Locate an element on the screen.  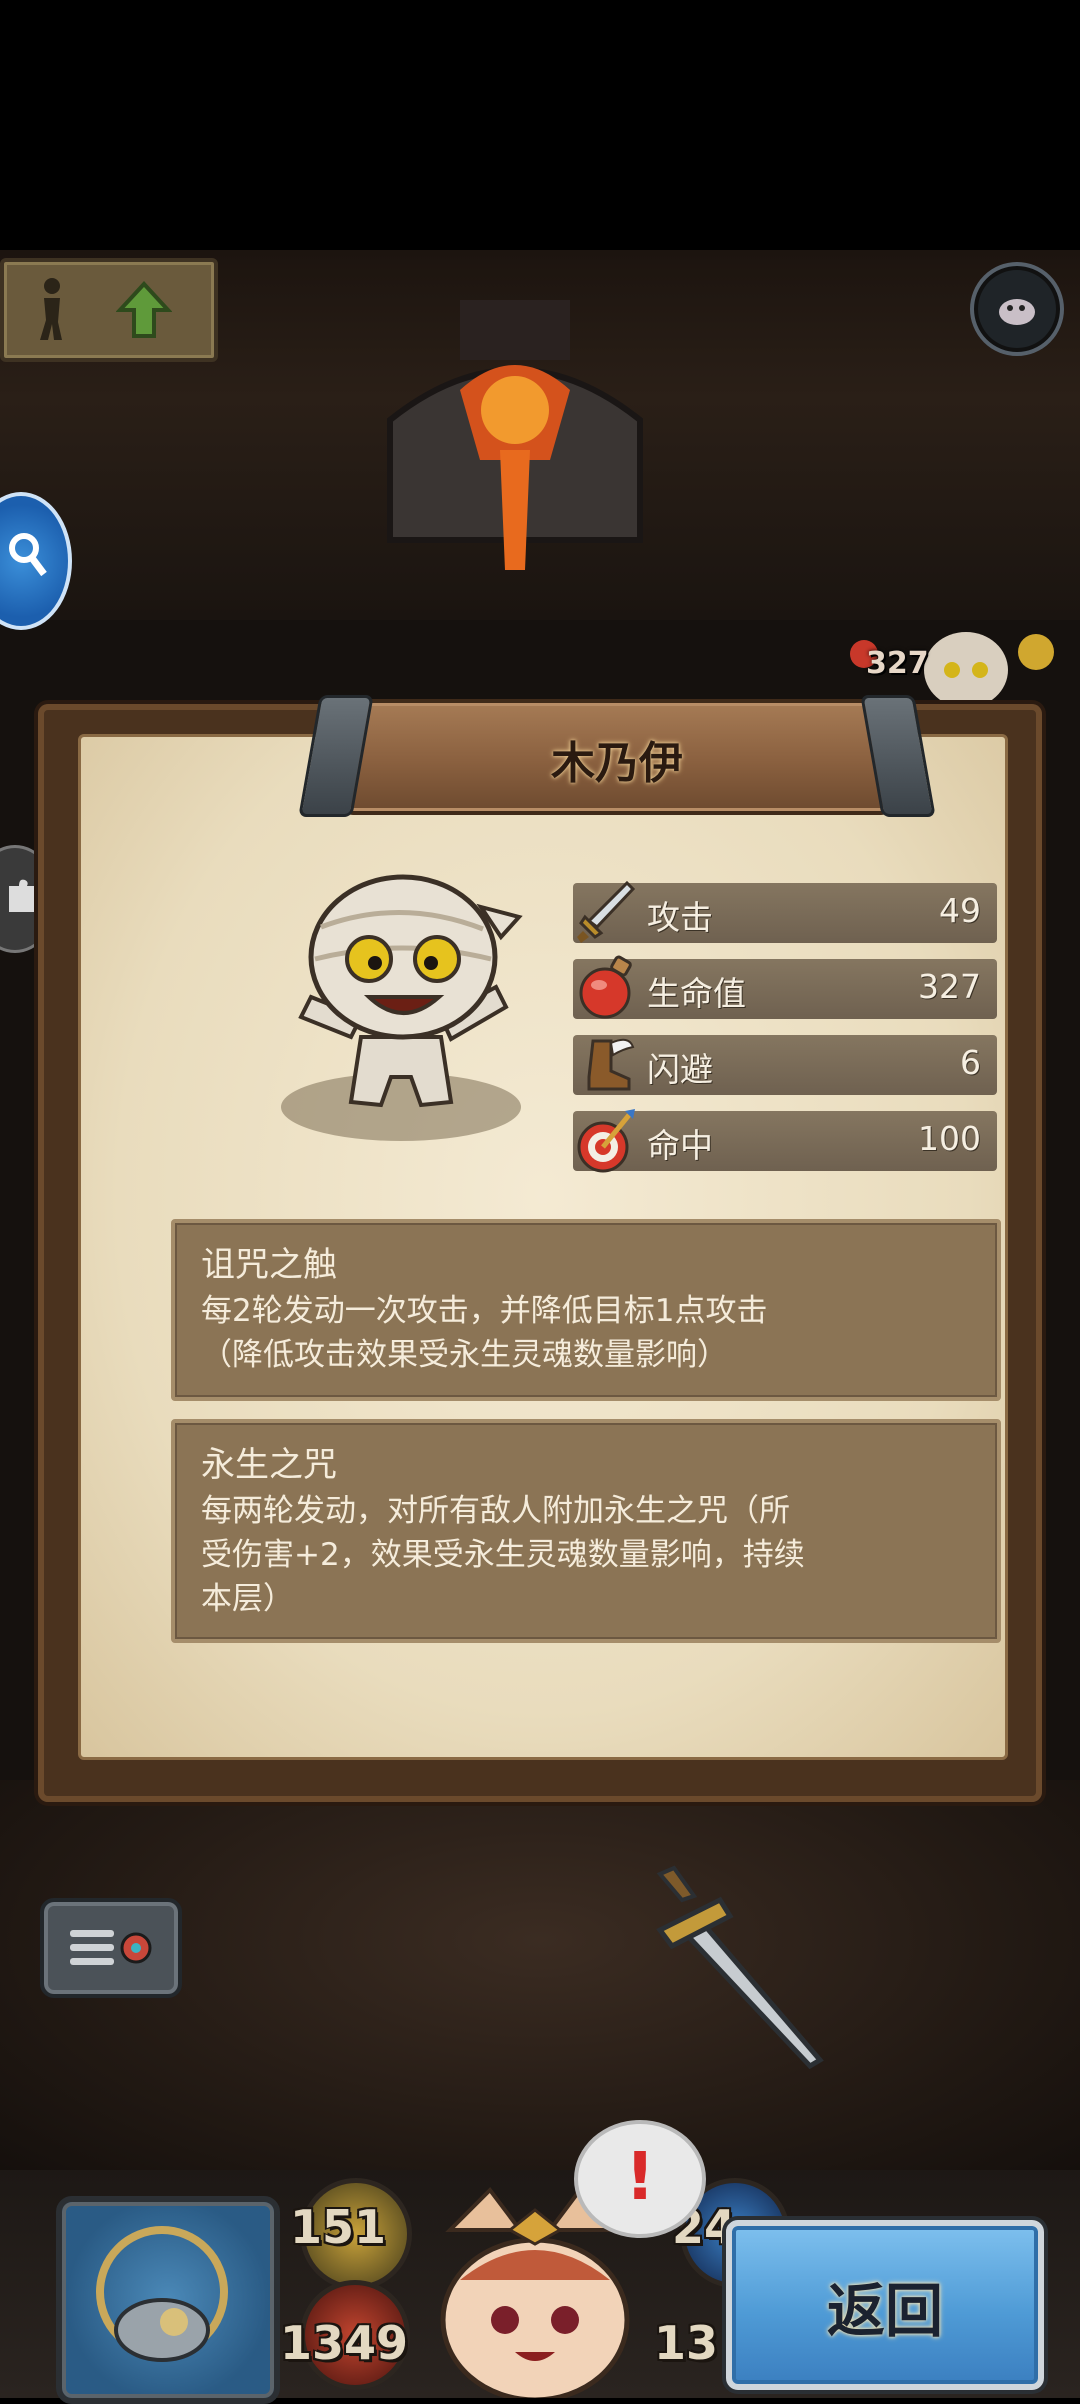
chat-button is located at coordinates (111, 1948).